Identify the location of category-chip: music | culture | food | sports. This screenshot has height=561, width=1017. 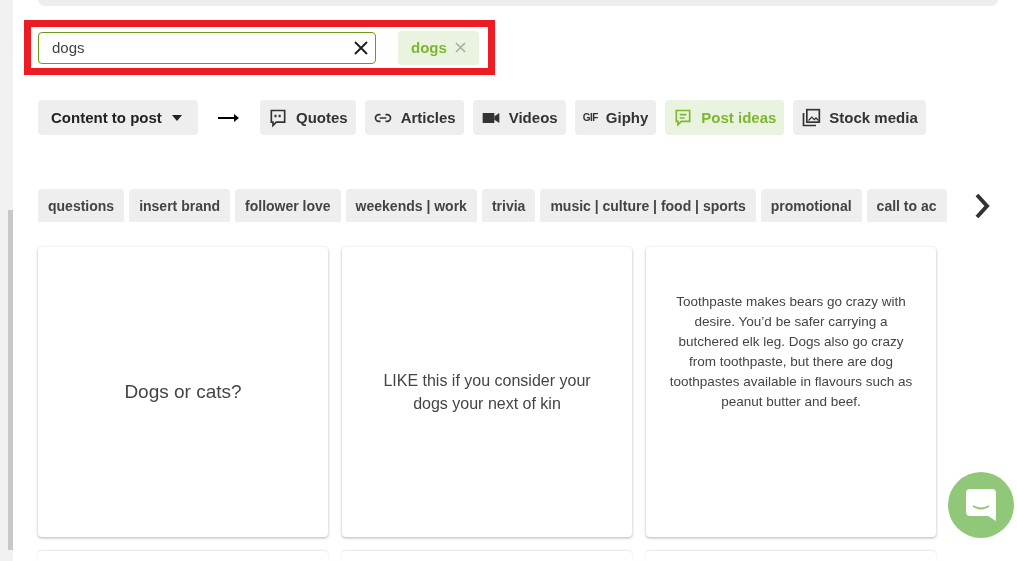
(648, 205).